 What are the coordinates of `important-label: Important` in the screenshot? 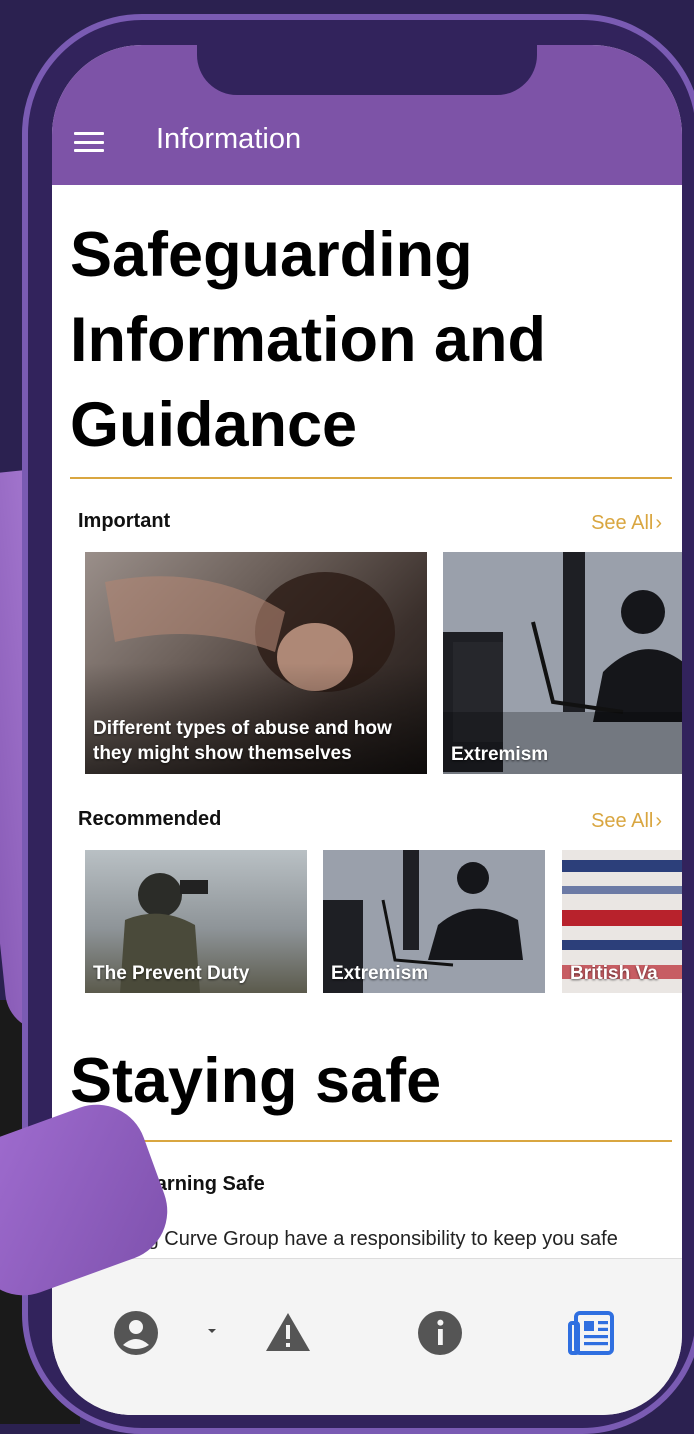 It's located at (124, 521).